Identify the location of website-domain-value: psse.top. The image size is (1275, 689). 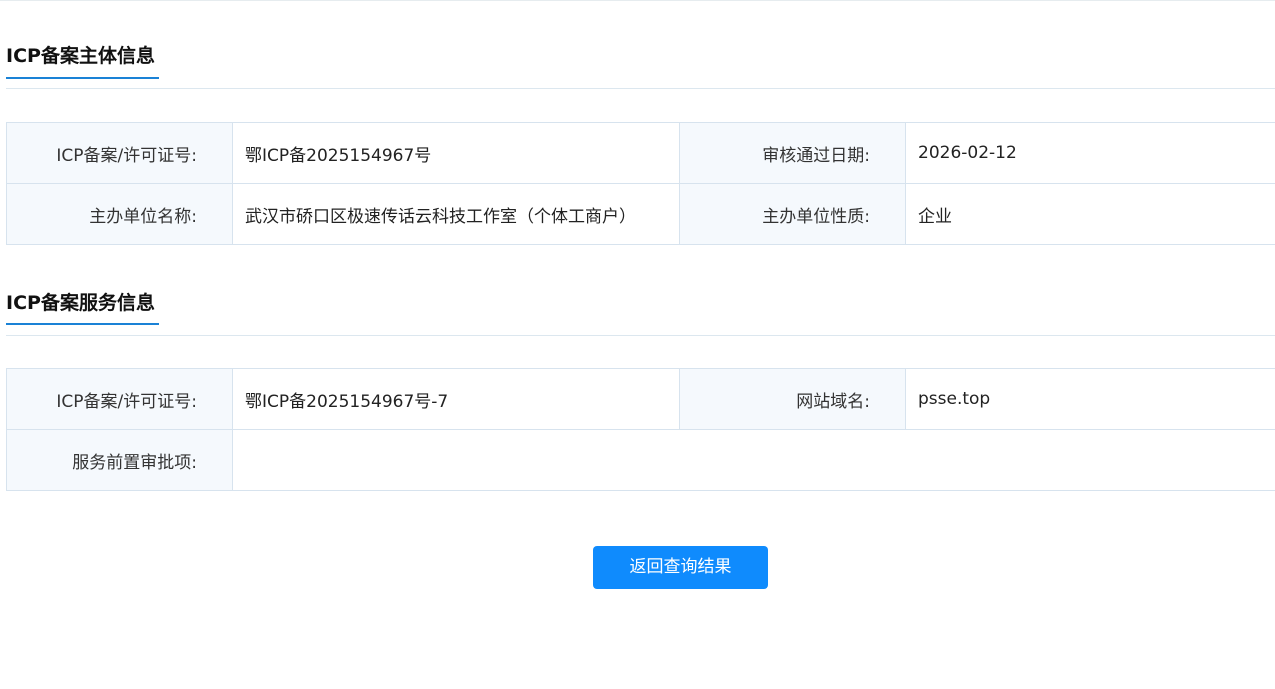
(1090, 399).